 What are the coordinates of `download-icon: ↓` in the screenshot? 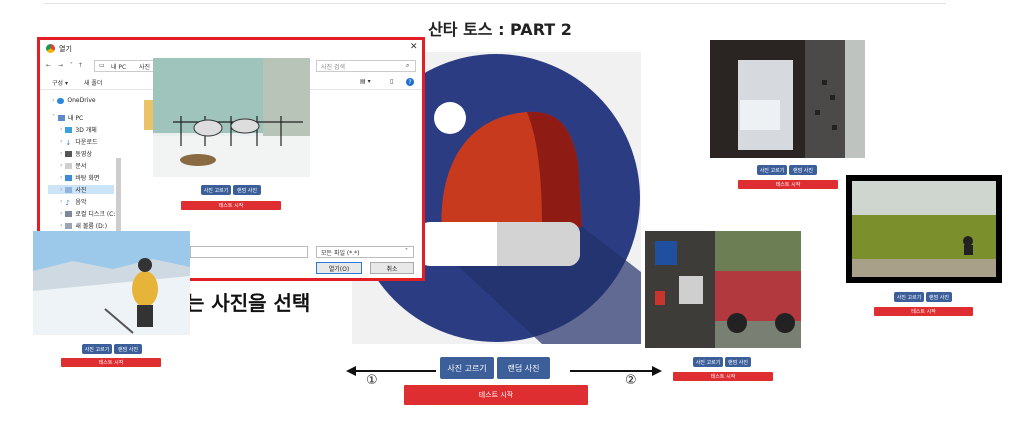 It's located at (68, 142).